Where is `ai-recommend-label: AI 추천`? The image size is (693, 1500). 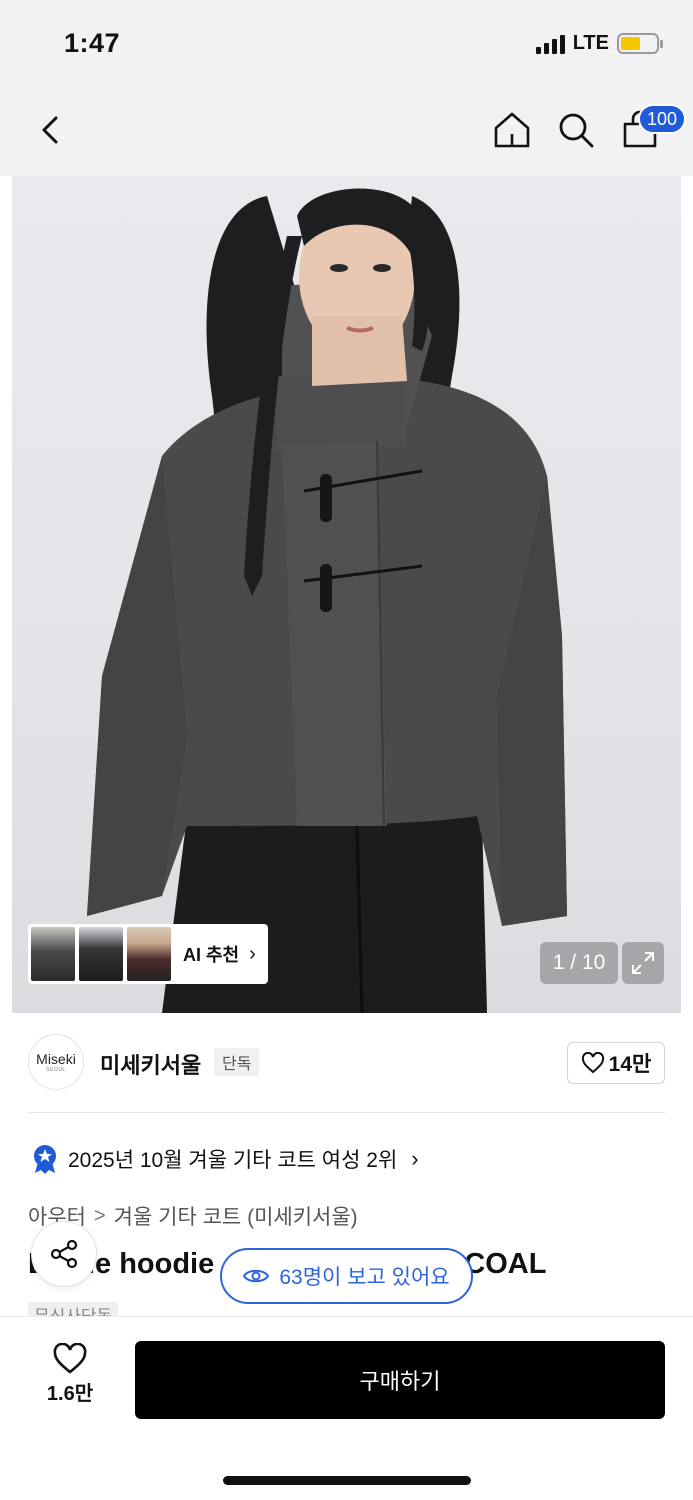
ai-recommend-label: AI 추천 is located at coordinates (211, 955).